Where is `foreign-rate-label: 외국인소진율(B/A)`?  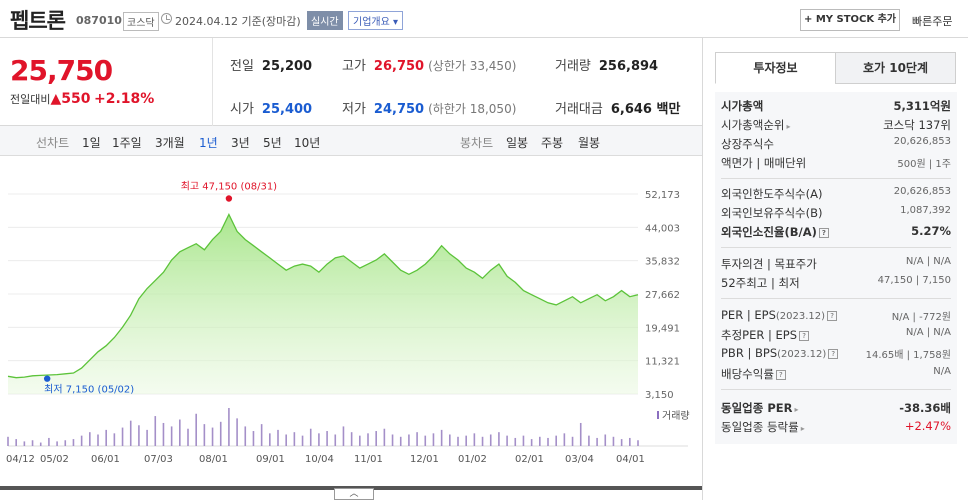 foreign-rate-label: 외국인소진율(B/A) is located at coordinates (769, 232).